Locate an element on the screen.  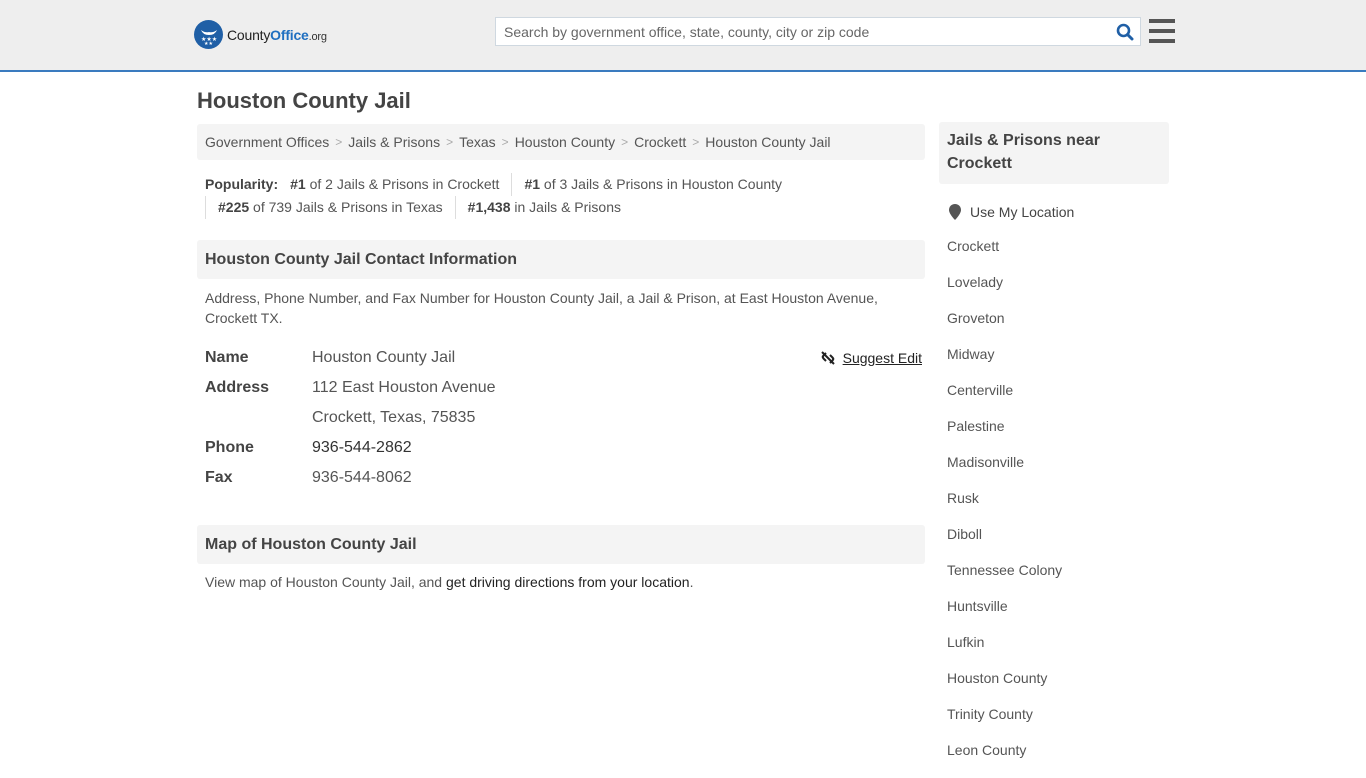
site-logo: ★★★ ★★ CountyOffice.org is located at coordinates (260, 34).